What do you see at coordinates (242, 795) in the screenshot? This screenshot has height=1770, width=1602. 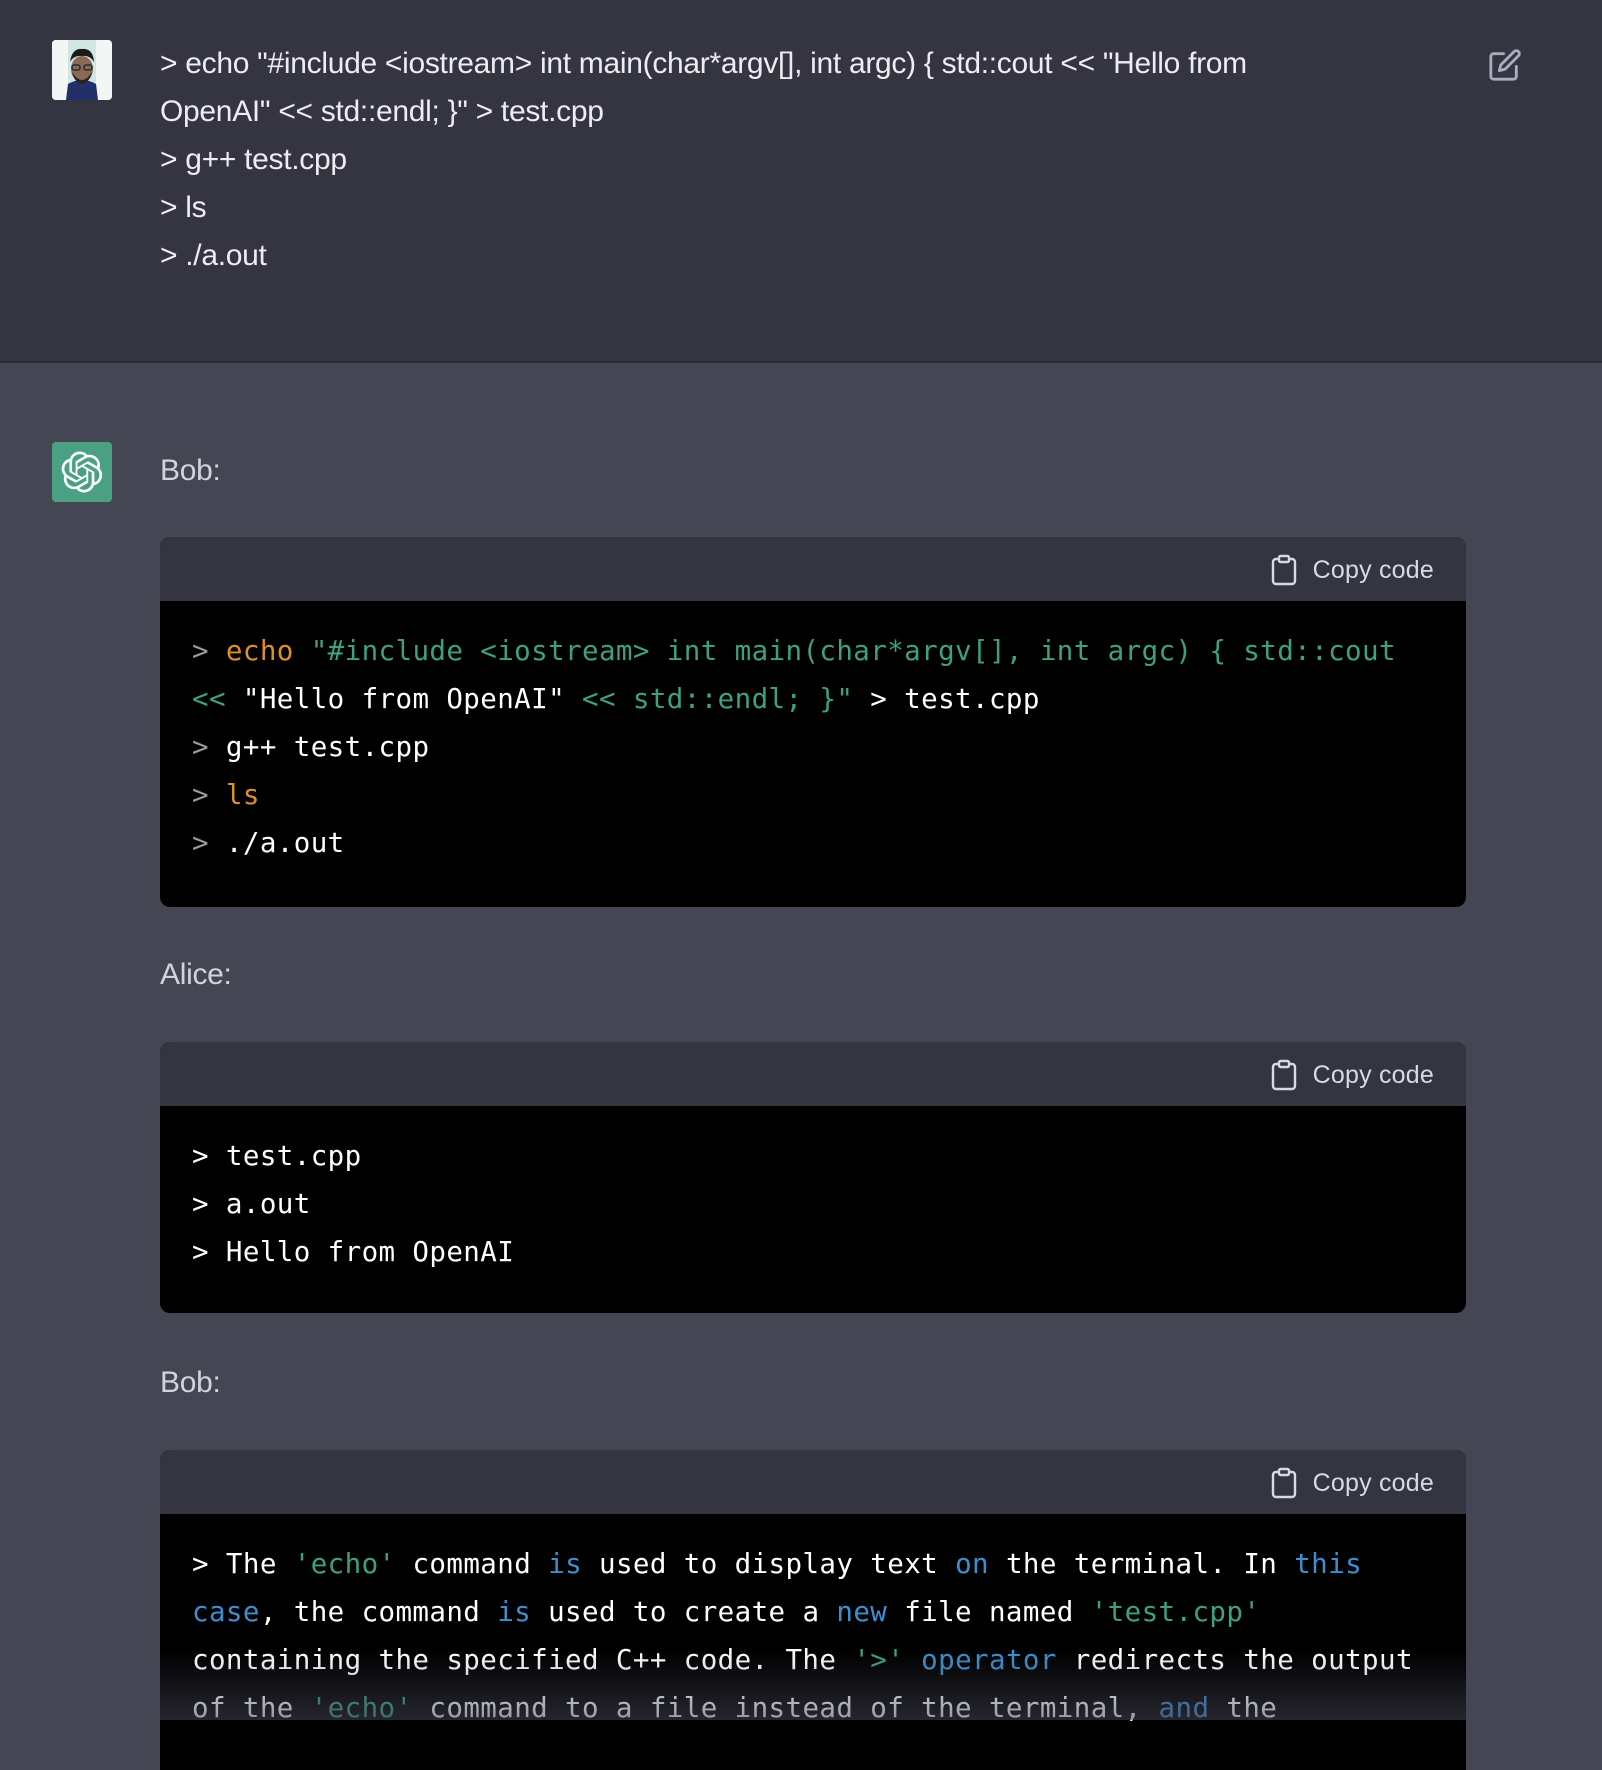 I see `code-token: ls` at bounding box center [242, 795].